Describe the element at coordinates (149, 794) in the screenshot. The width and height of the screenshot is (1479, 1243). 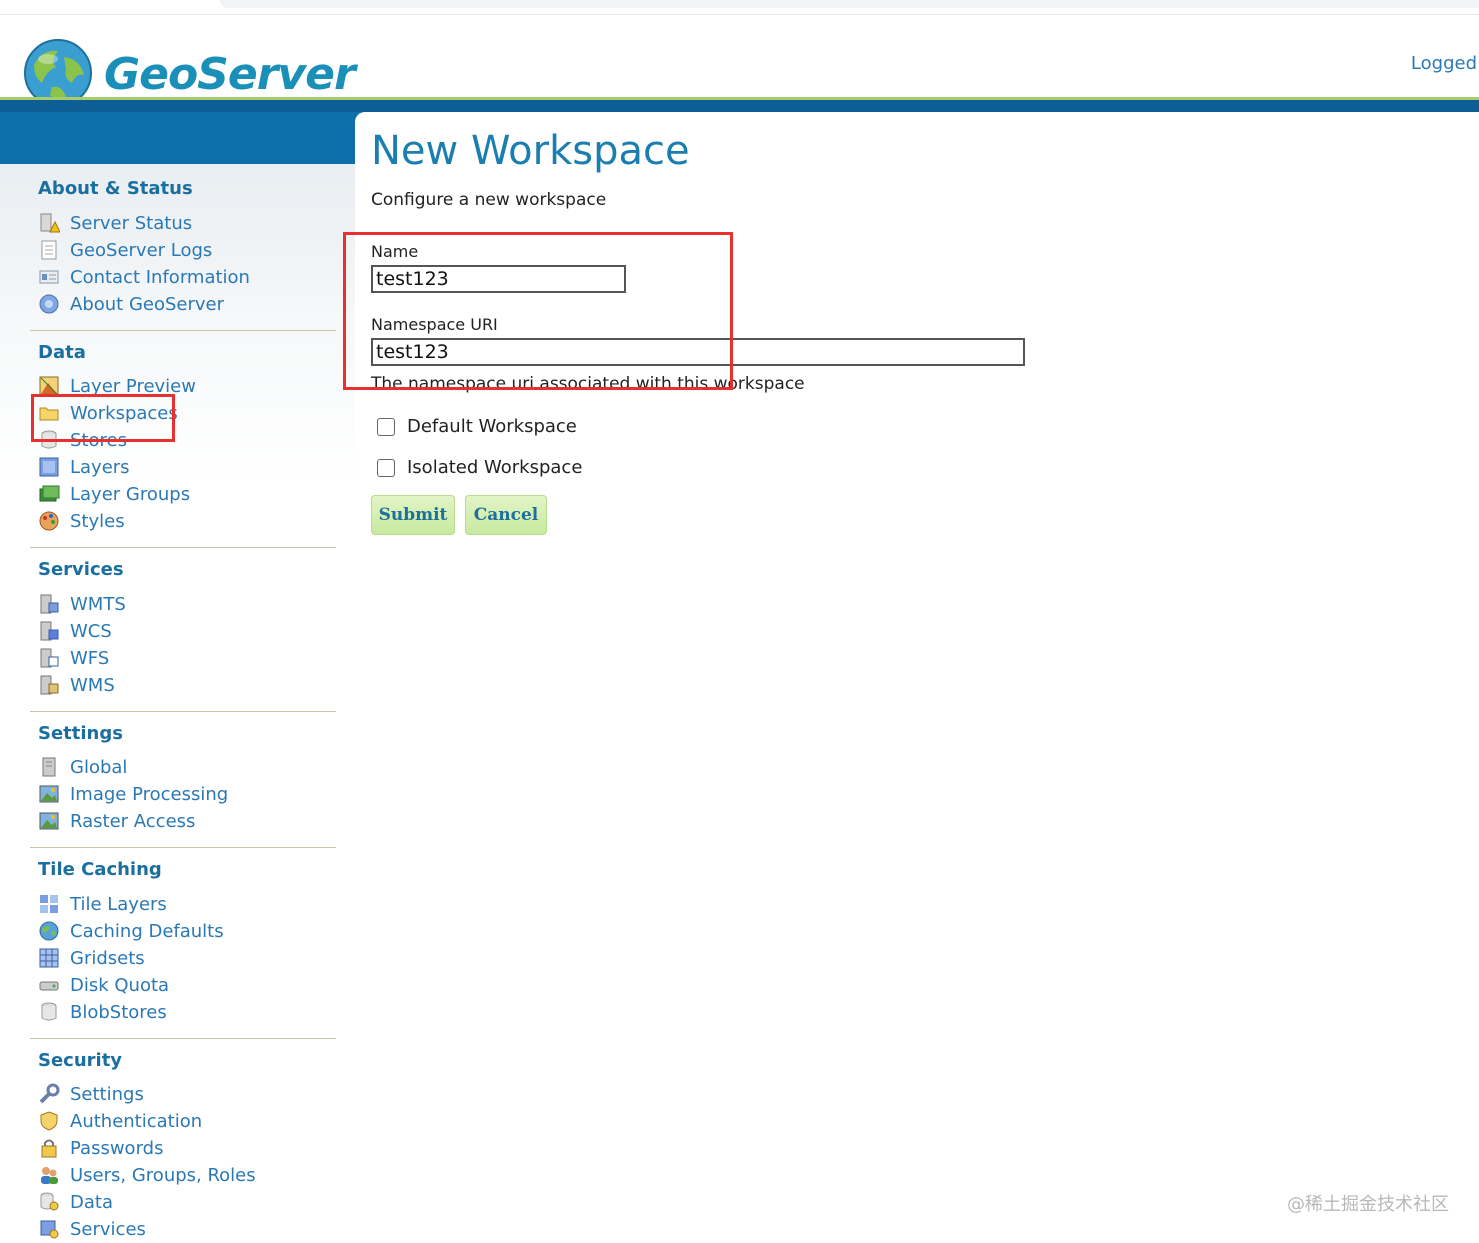
I see `sidebar-item-label: Image Processing` at that location.